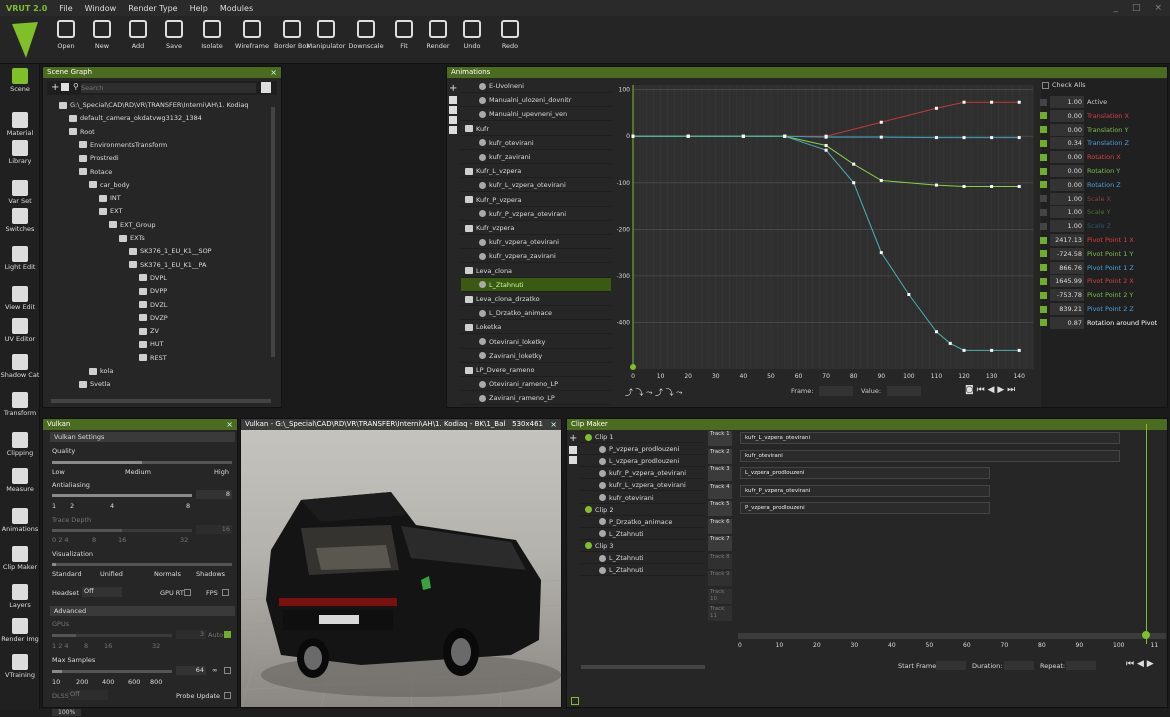 The image size is (1170, 717). What do you see at coordinates (168, 88) in the screenshot?
I see `scene-search-input` at bounding box center [168, 88].